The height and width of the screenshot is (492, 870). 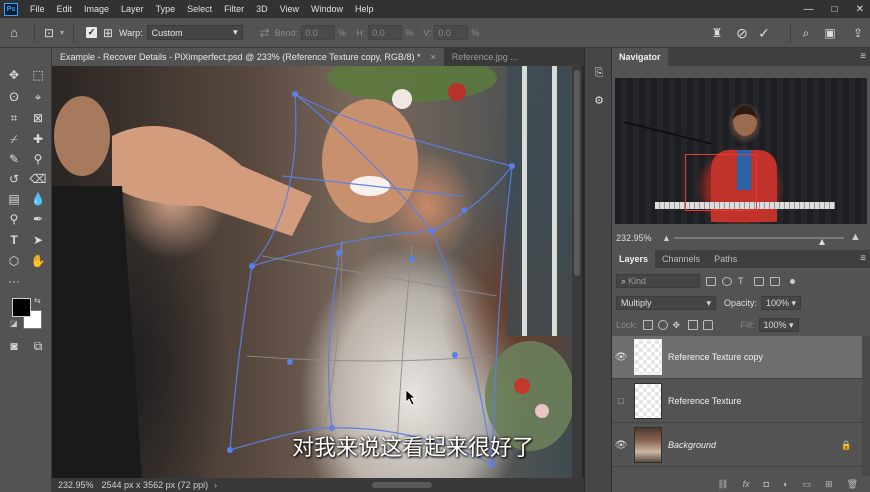 I want to click on swap-colors-icon: ⇆, so click(x=37, y=300).